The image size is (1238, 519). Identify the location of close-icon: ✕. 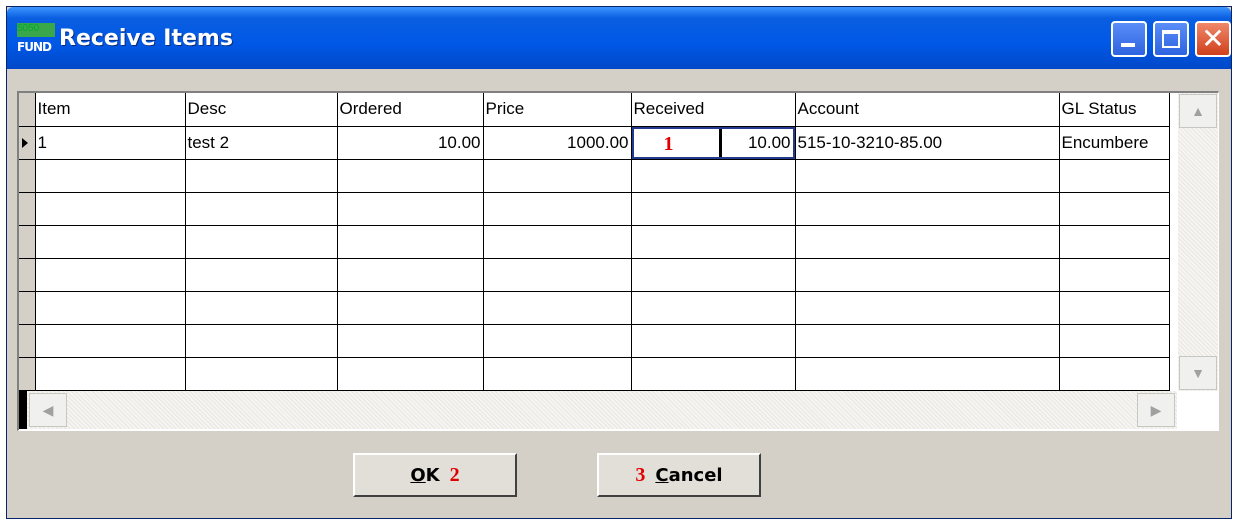
(1213, 38).